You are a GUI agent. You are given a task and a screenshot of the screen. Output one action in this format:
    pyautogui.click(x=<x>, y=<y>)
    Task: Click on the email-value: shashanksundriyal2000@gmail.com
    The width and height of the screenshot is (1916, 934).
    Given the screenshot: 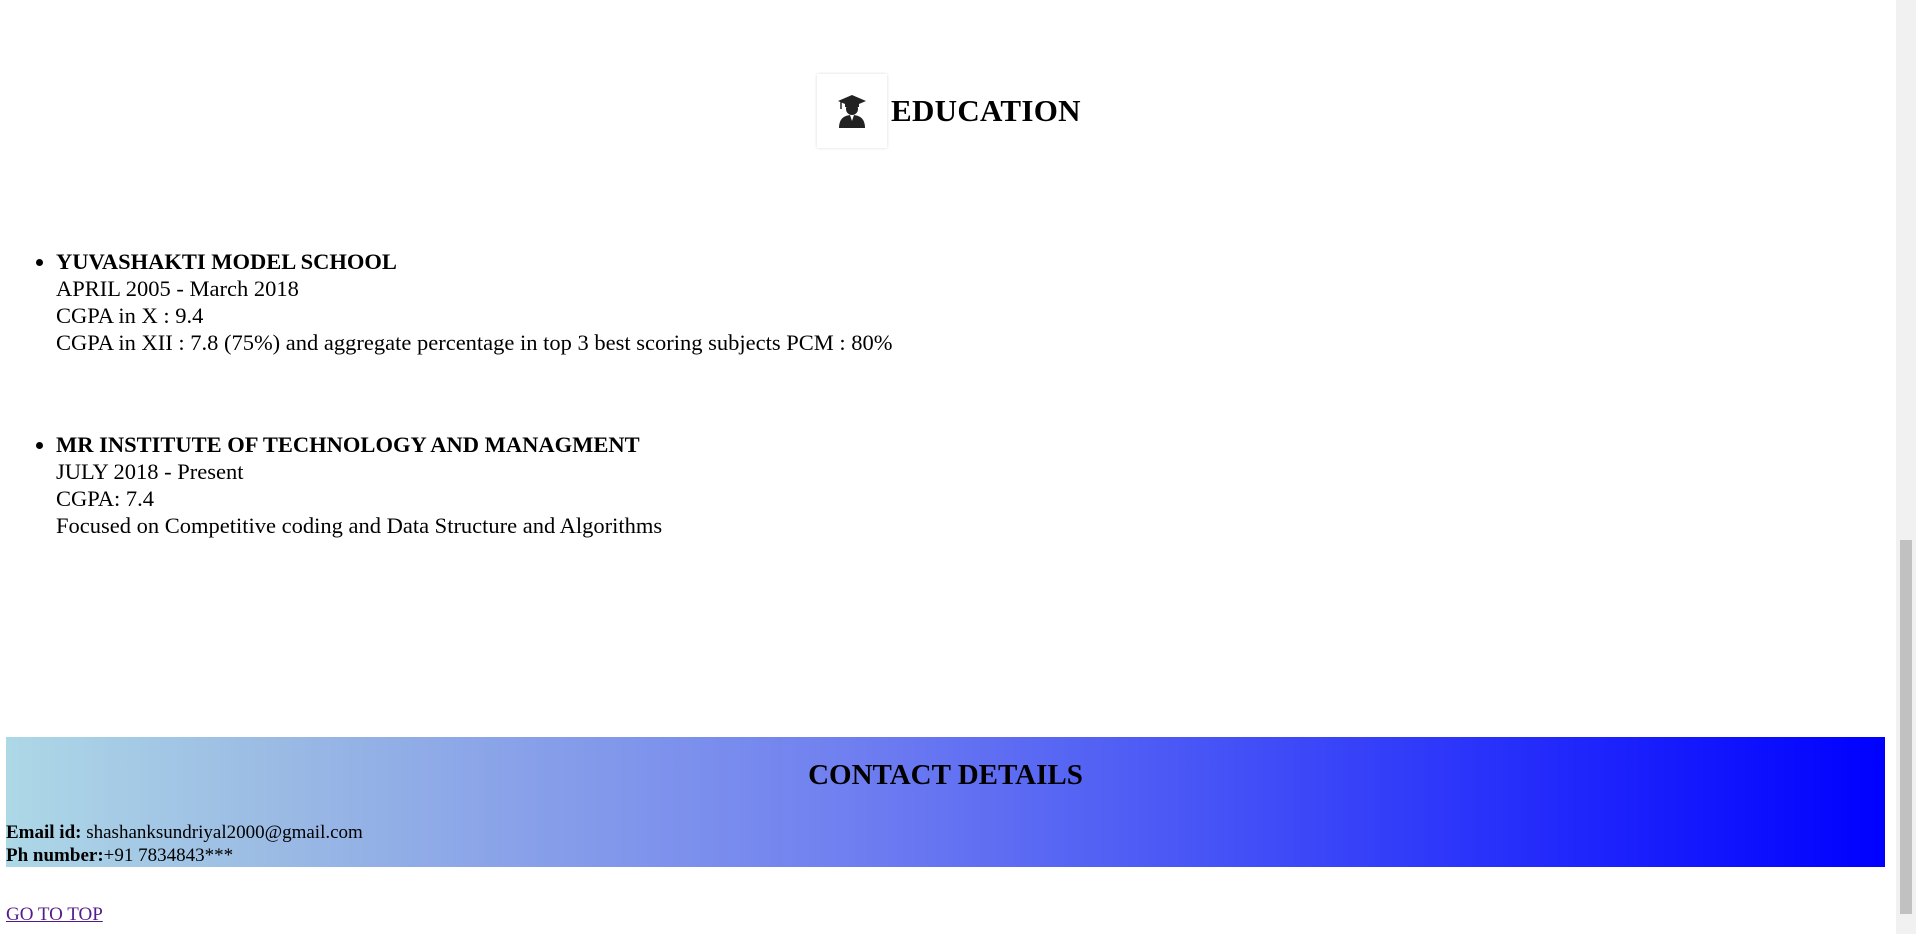 What is the action you would take?
    pyautogui.click(x=222, y=832)
    